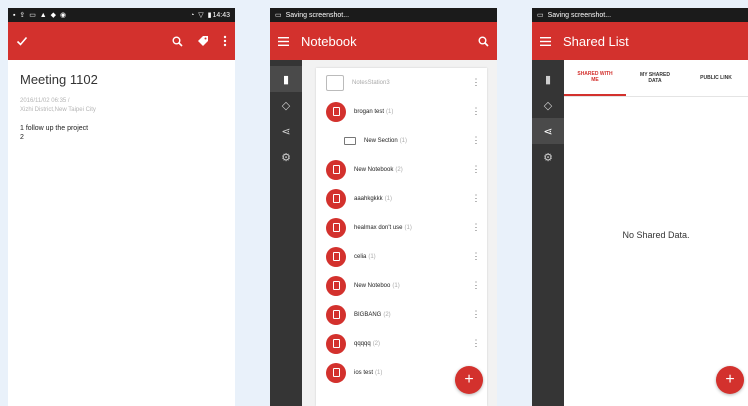  What do you see at coordinates (656, 235) in the screenshot?
I see `empty-state: No Shared Data.` at bounding box center [656, 235].